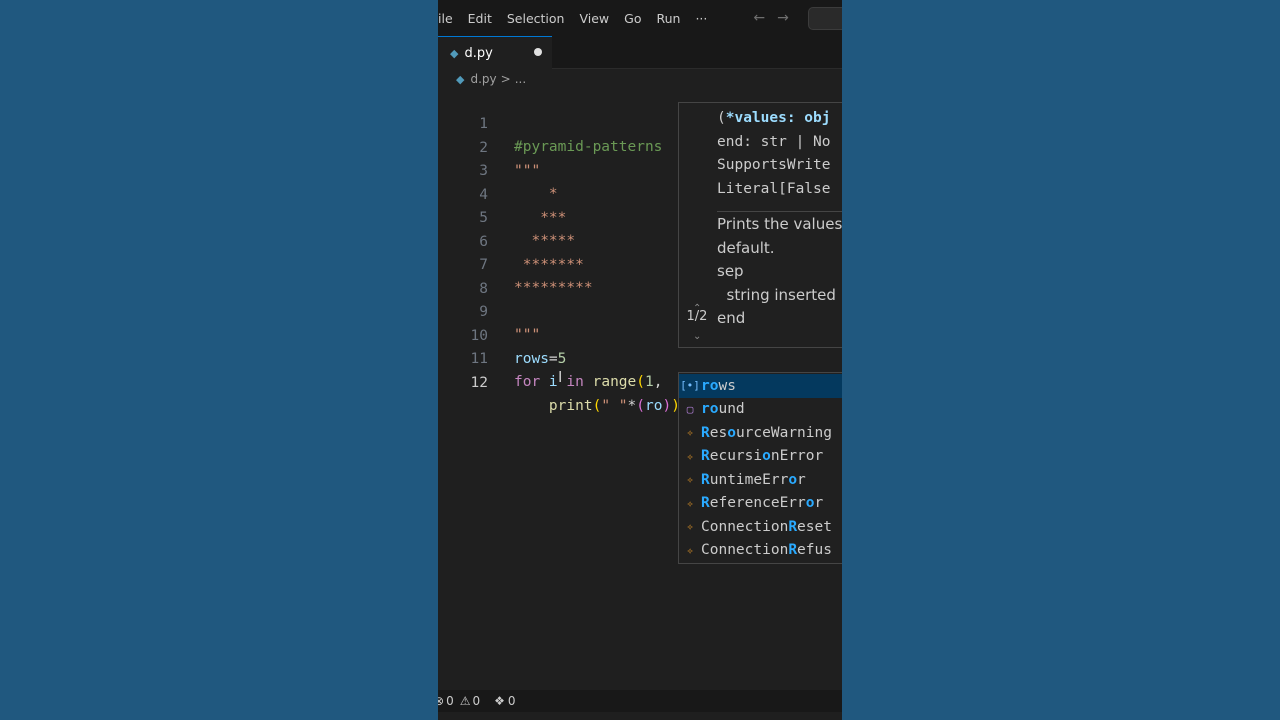  What do you see at coordinates (614, 405) in the screenshot?
I see `code-token: " "` at bounding box center [614, 405].